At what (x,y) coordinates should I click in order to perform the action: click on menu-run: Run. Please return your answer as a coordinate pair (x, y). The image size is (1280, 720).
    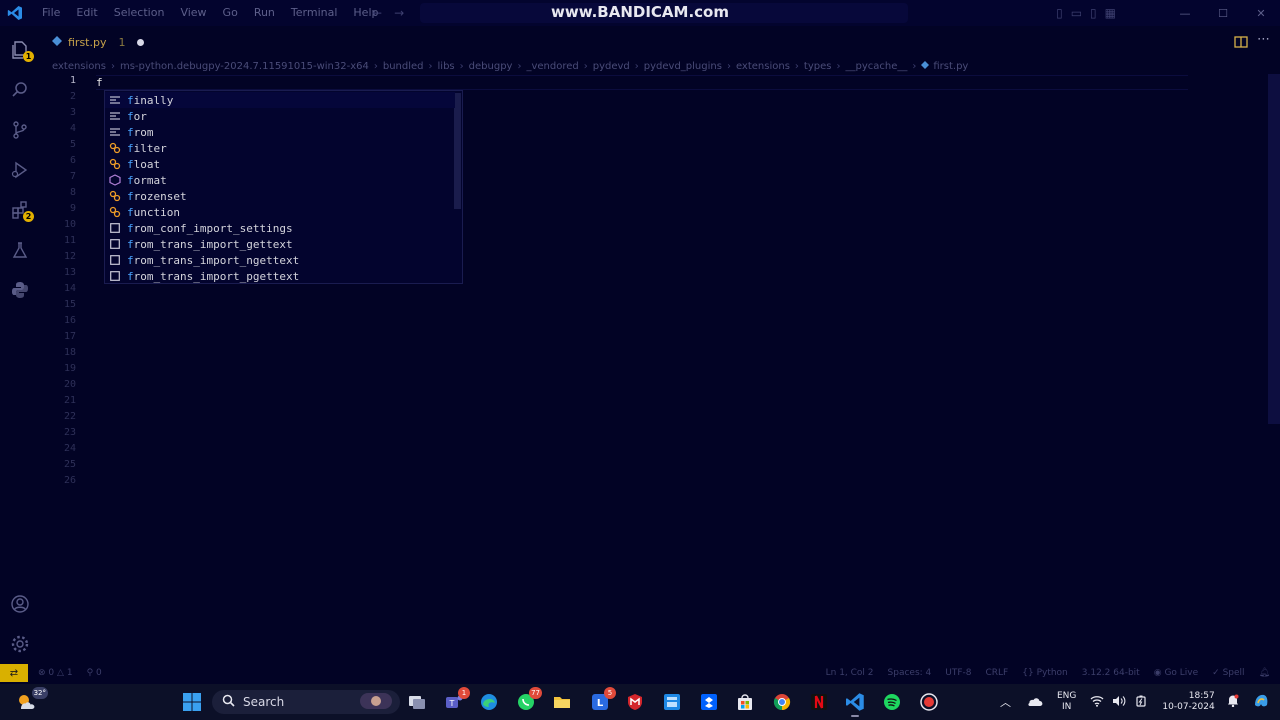
    Looking at the image, I should click on (264, 13).